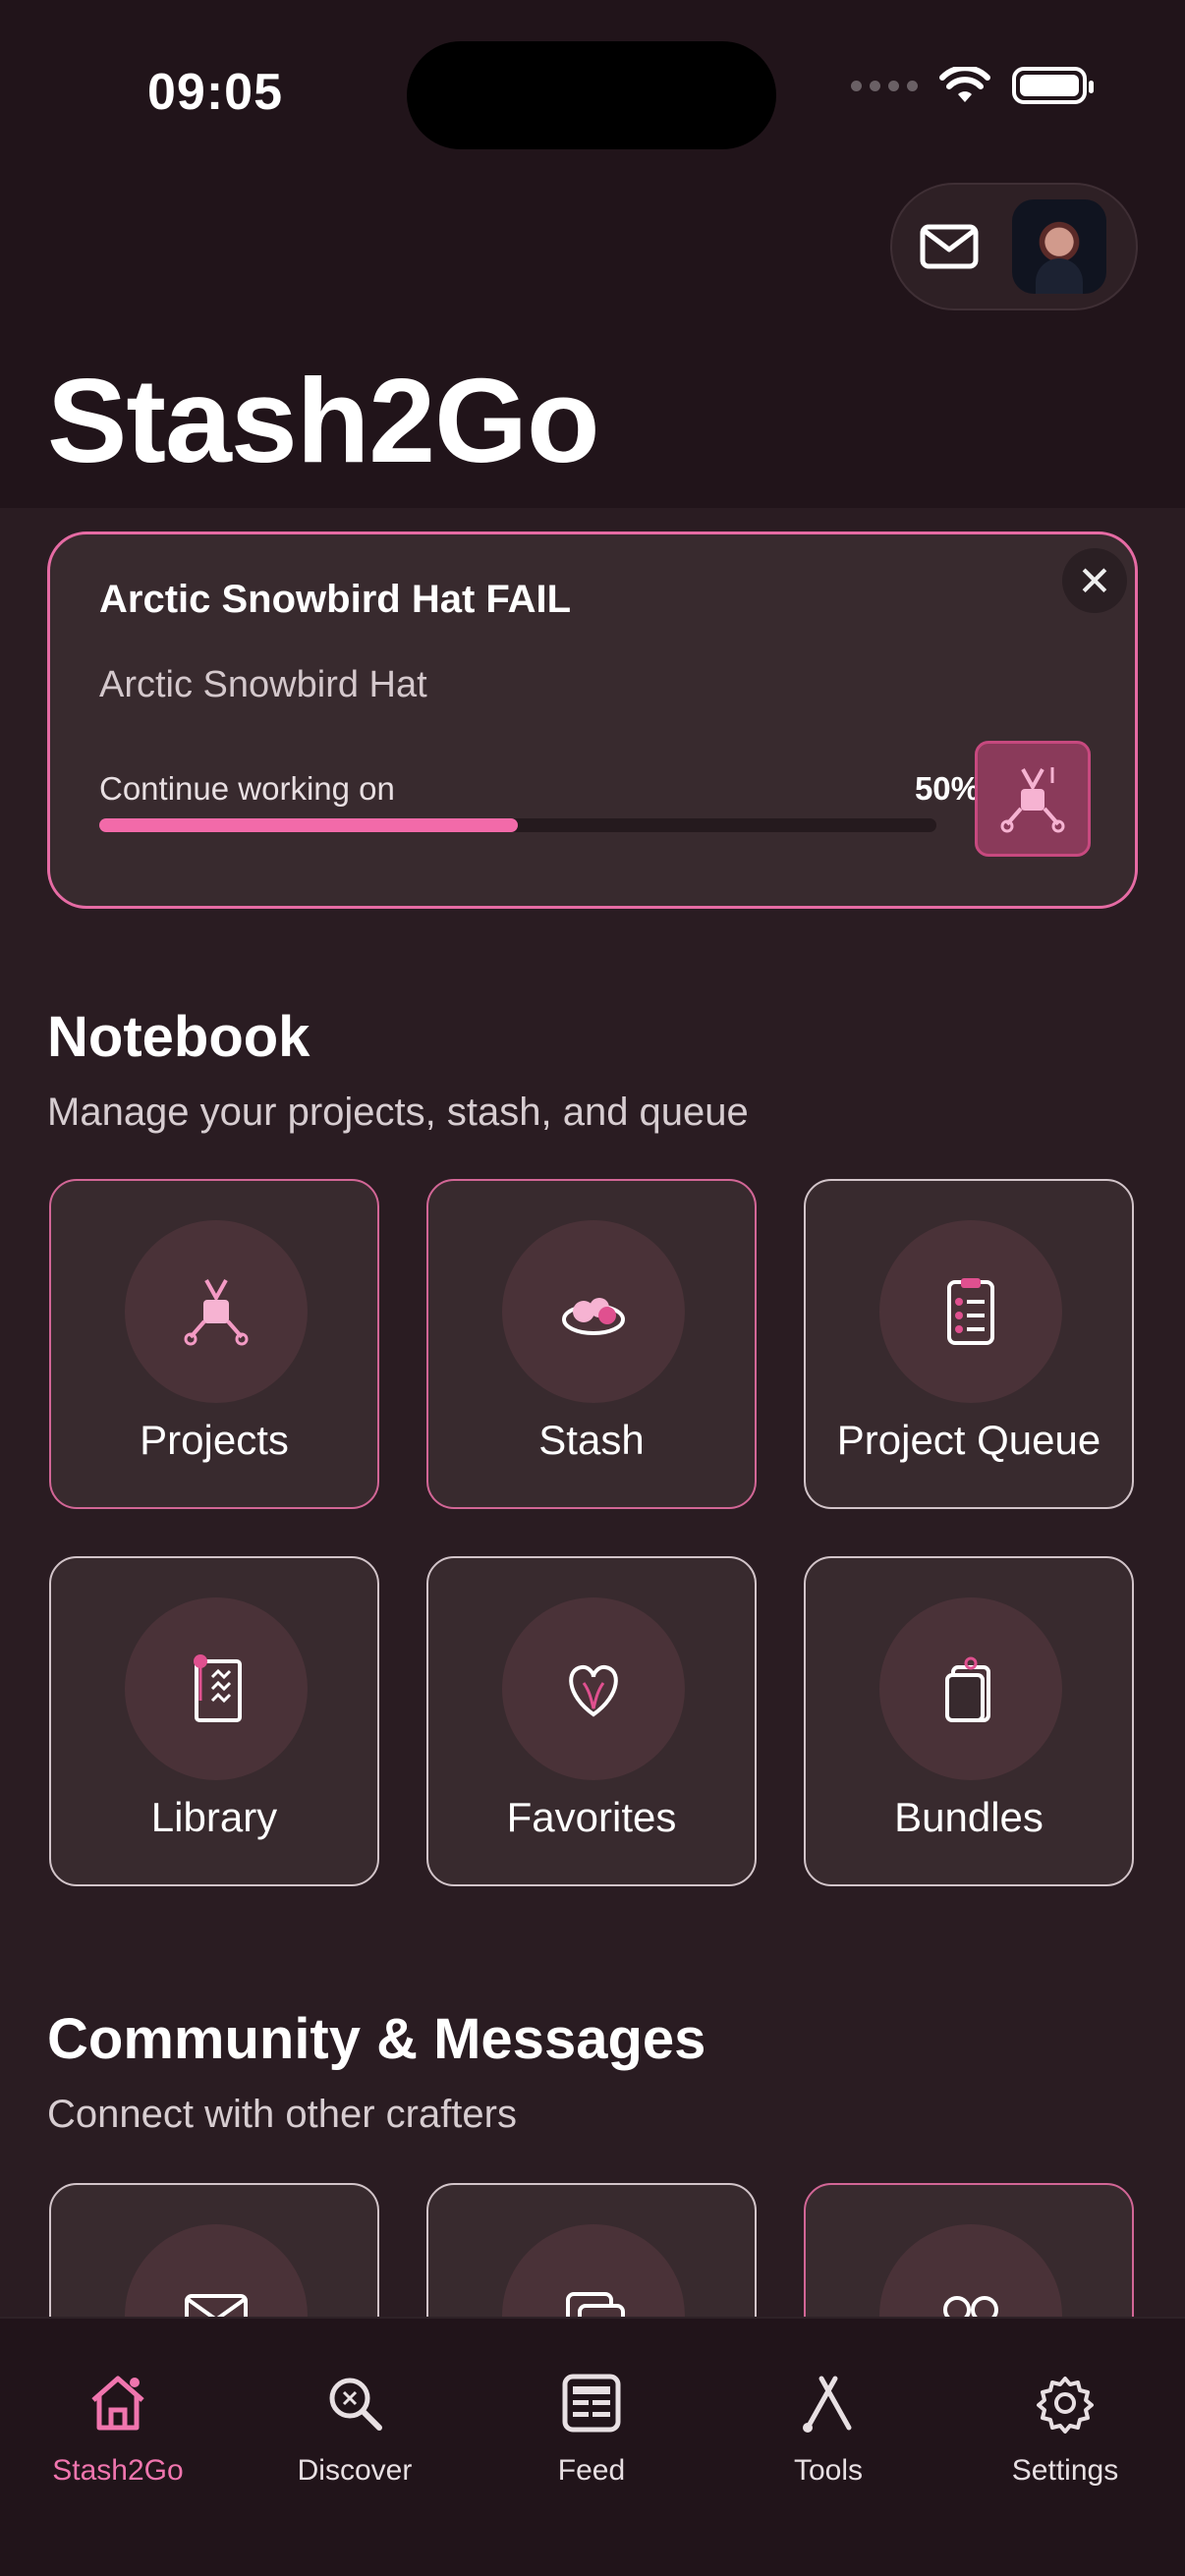 The height and width of the screenshot is (2576, 1185). I want to click on tools-icon, so click(828, 2404).